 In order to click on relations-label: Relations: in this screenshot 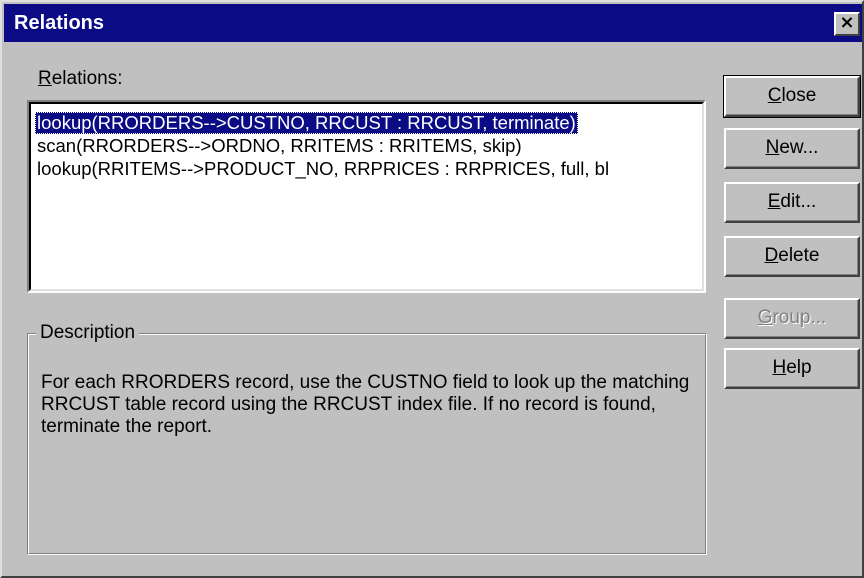, I will do `click(80, 79)`.